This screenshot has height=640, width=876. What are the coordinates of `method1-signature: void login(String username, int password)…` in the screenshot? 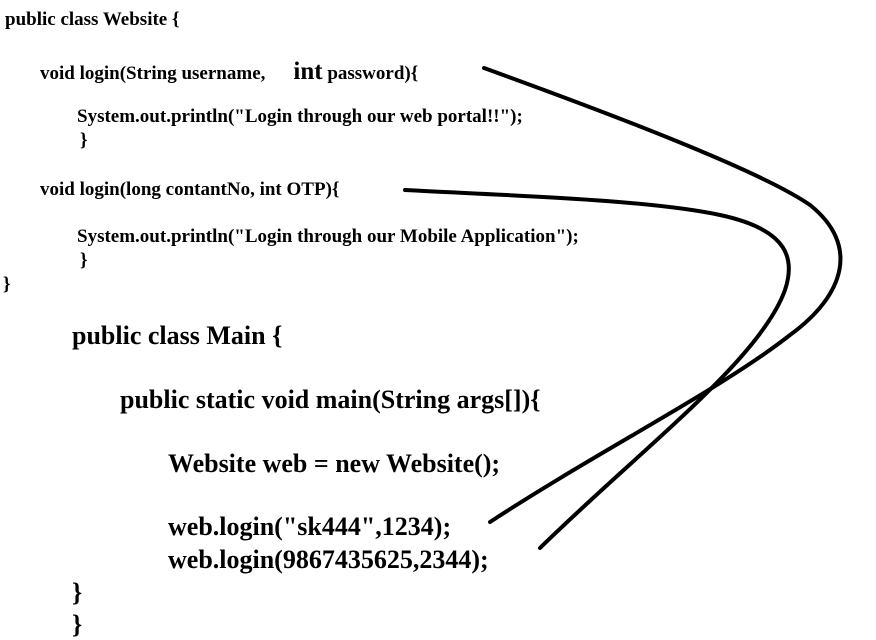 It's located at (229, 71).